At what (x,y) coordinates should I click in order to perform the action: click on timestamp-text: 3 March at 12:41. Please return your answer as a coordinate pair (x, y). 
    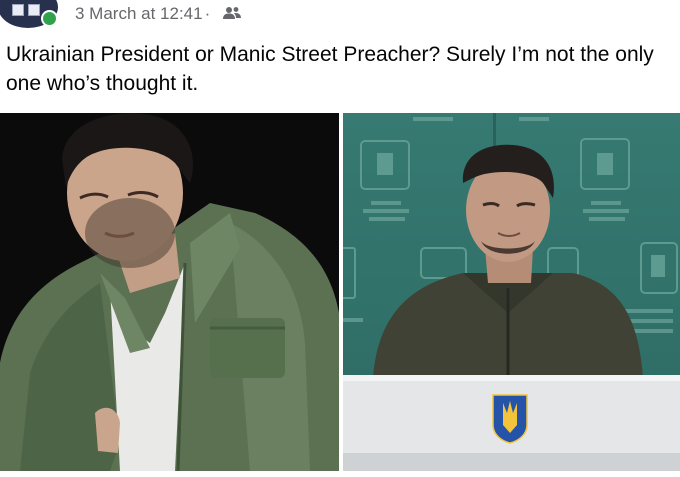
    Looking at the image, I should click on (139, 13).